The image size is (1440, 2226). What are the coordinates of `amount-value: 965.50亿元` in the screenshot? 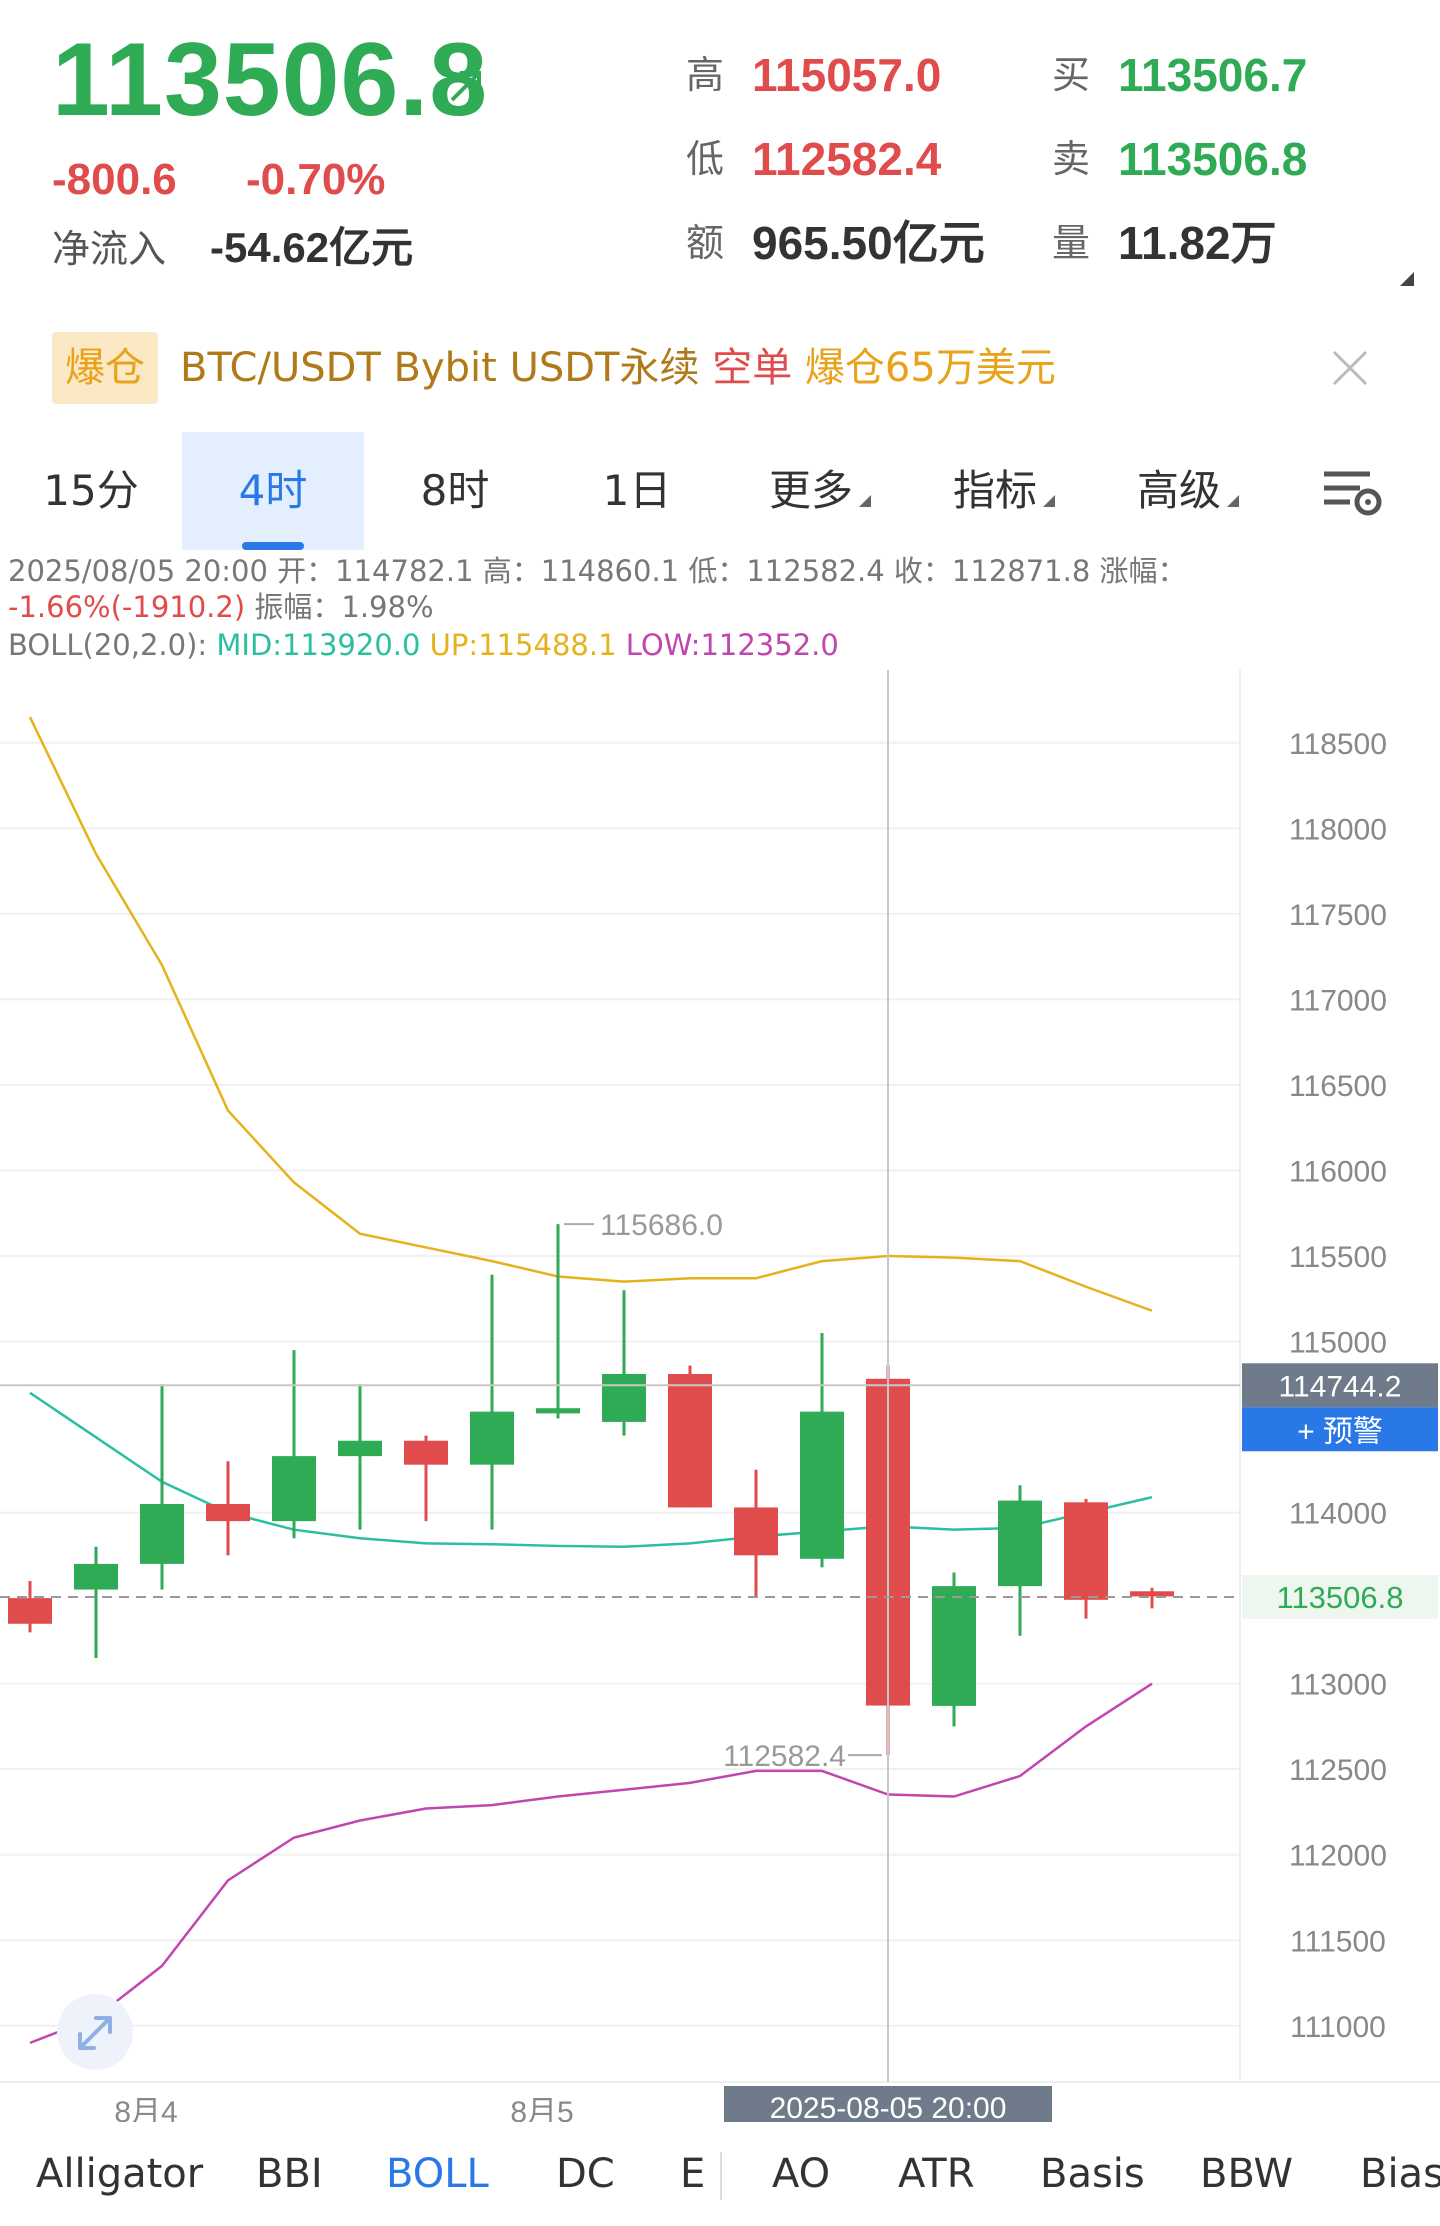 It's located at (868, 243).